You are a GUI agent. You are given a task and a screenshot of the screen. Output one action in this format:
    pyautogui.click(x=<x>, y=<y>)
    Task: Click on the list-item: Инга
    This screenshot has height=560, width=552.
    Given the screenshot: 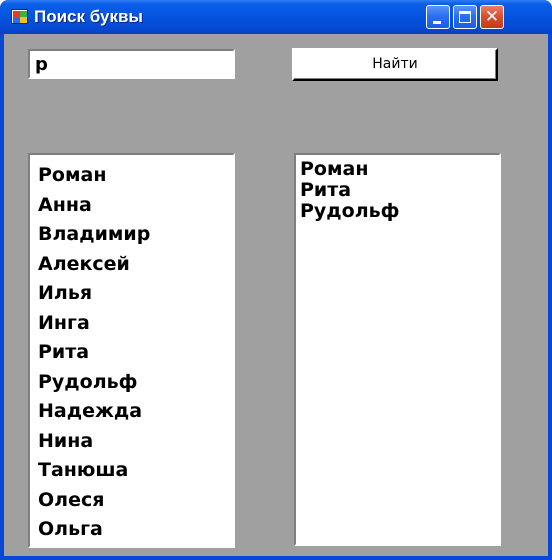 What is the action you would take?
    pyautogui.click(x=135, y=324)
    